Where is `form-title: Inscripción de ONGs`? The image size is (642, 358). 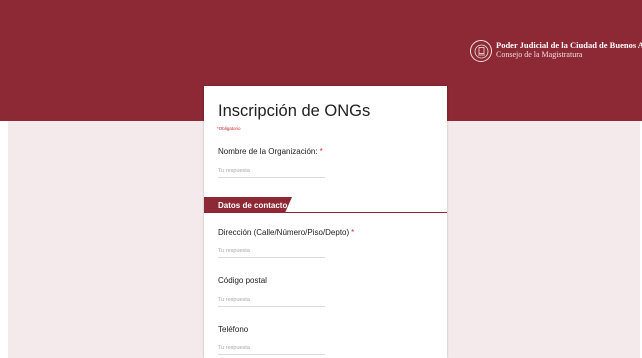 form-title: Inscripción de ONGs is located at coordinates (294, 111).